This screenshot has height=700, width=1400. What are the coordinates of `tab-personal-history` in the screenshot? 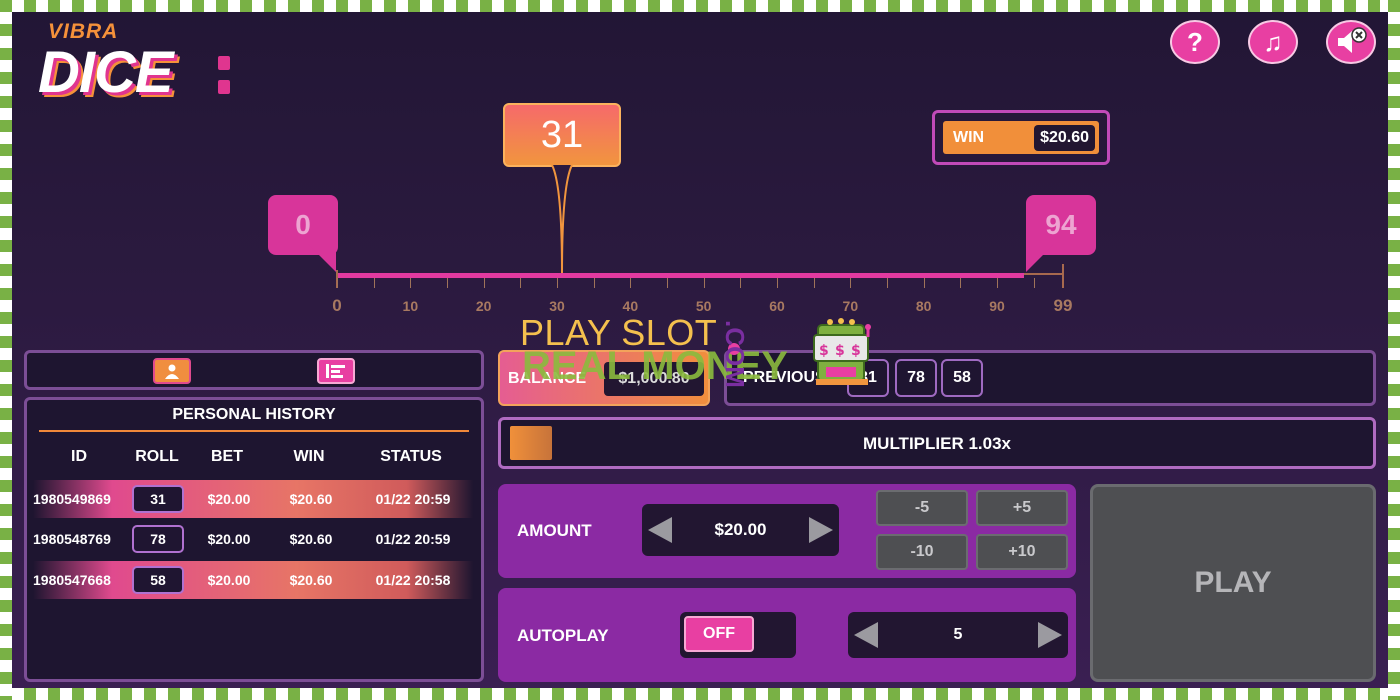 It's located at (172, 371).